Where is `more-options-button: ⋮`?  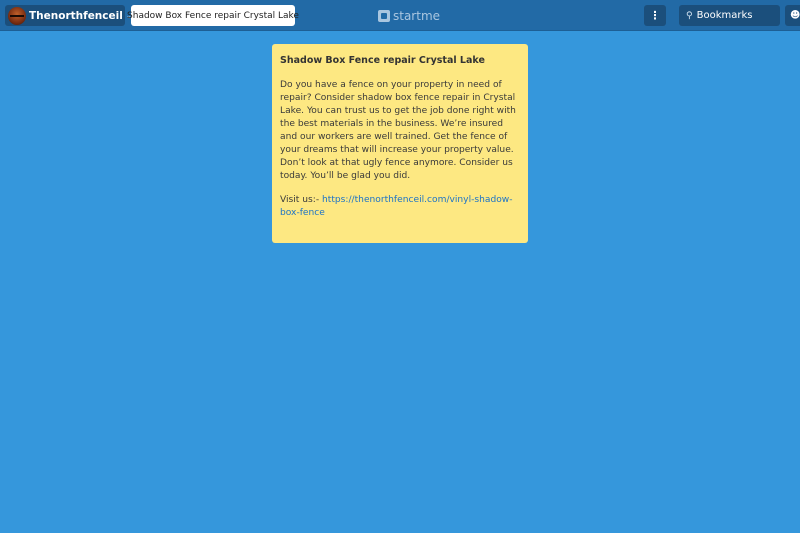
more-options-button: ⋮ is located at coordinates (655, 15).